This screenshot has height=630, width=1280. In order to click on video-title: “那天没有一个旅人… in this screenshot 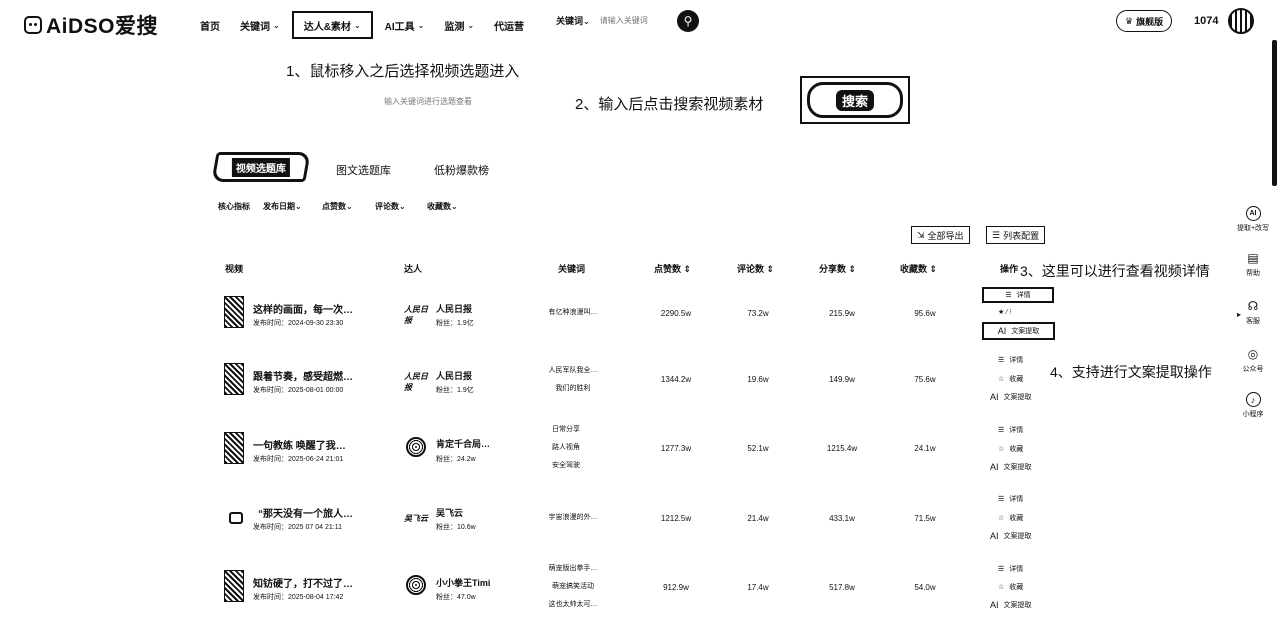, I will do `click(305, 512)`.